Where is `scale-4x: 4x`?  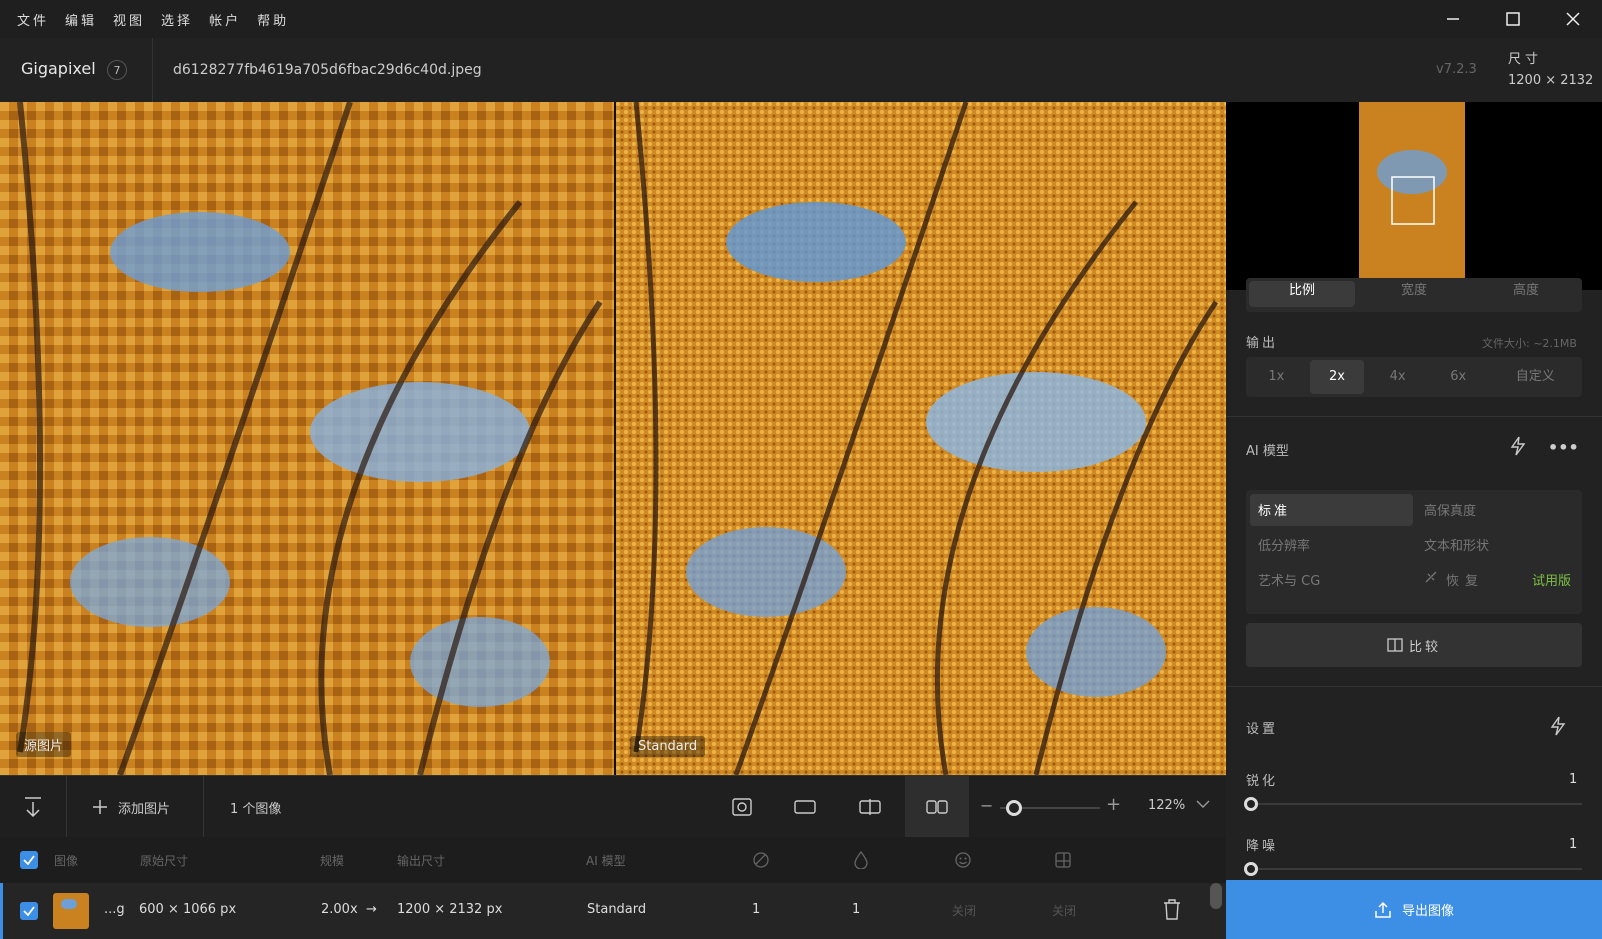 scale-4x: 4x is located at coordinates (1397, 377).